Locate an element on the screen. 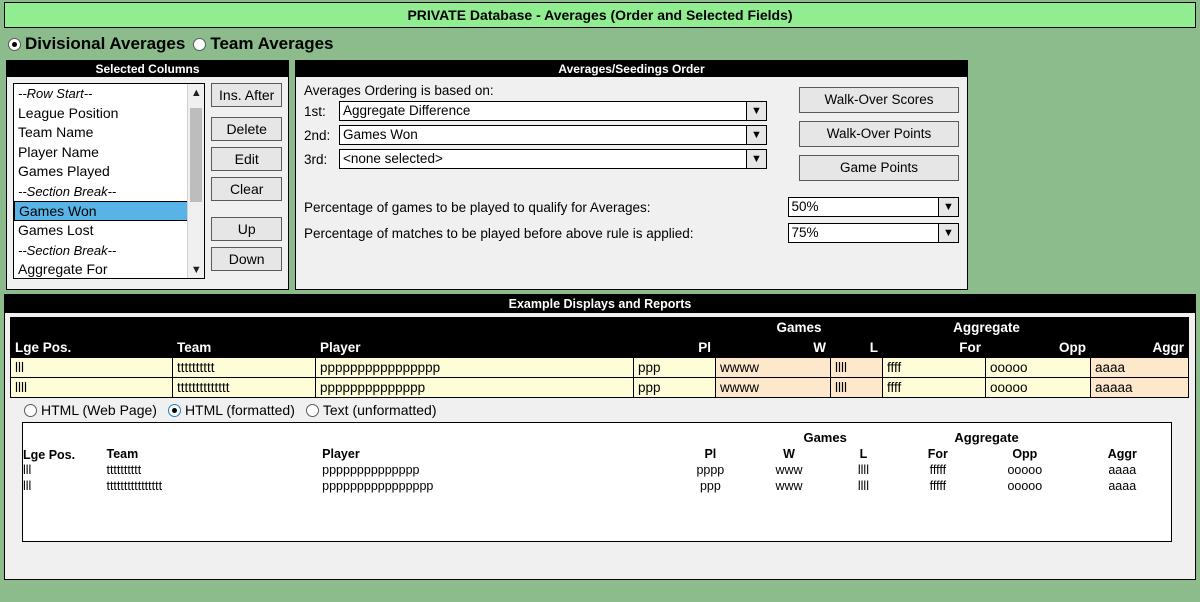 The width and height of the screenshot is (1200, 602). column-header-opp: Opp is located at coordinates (1038, 347).